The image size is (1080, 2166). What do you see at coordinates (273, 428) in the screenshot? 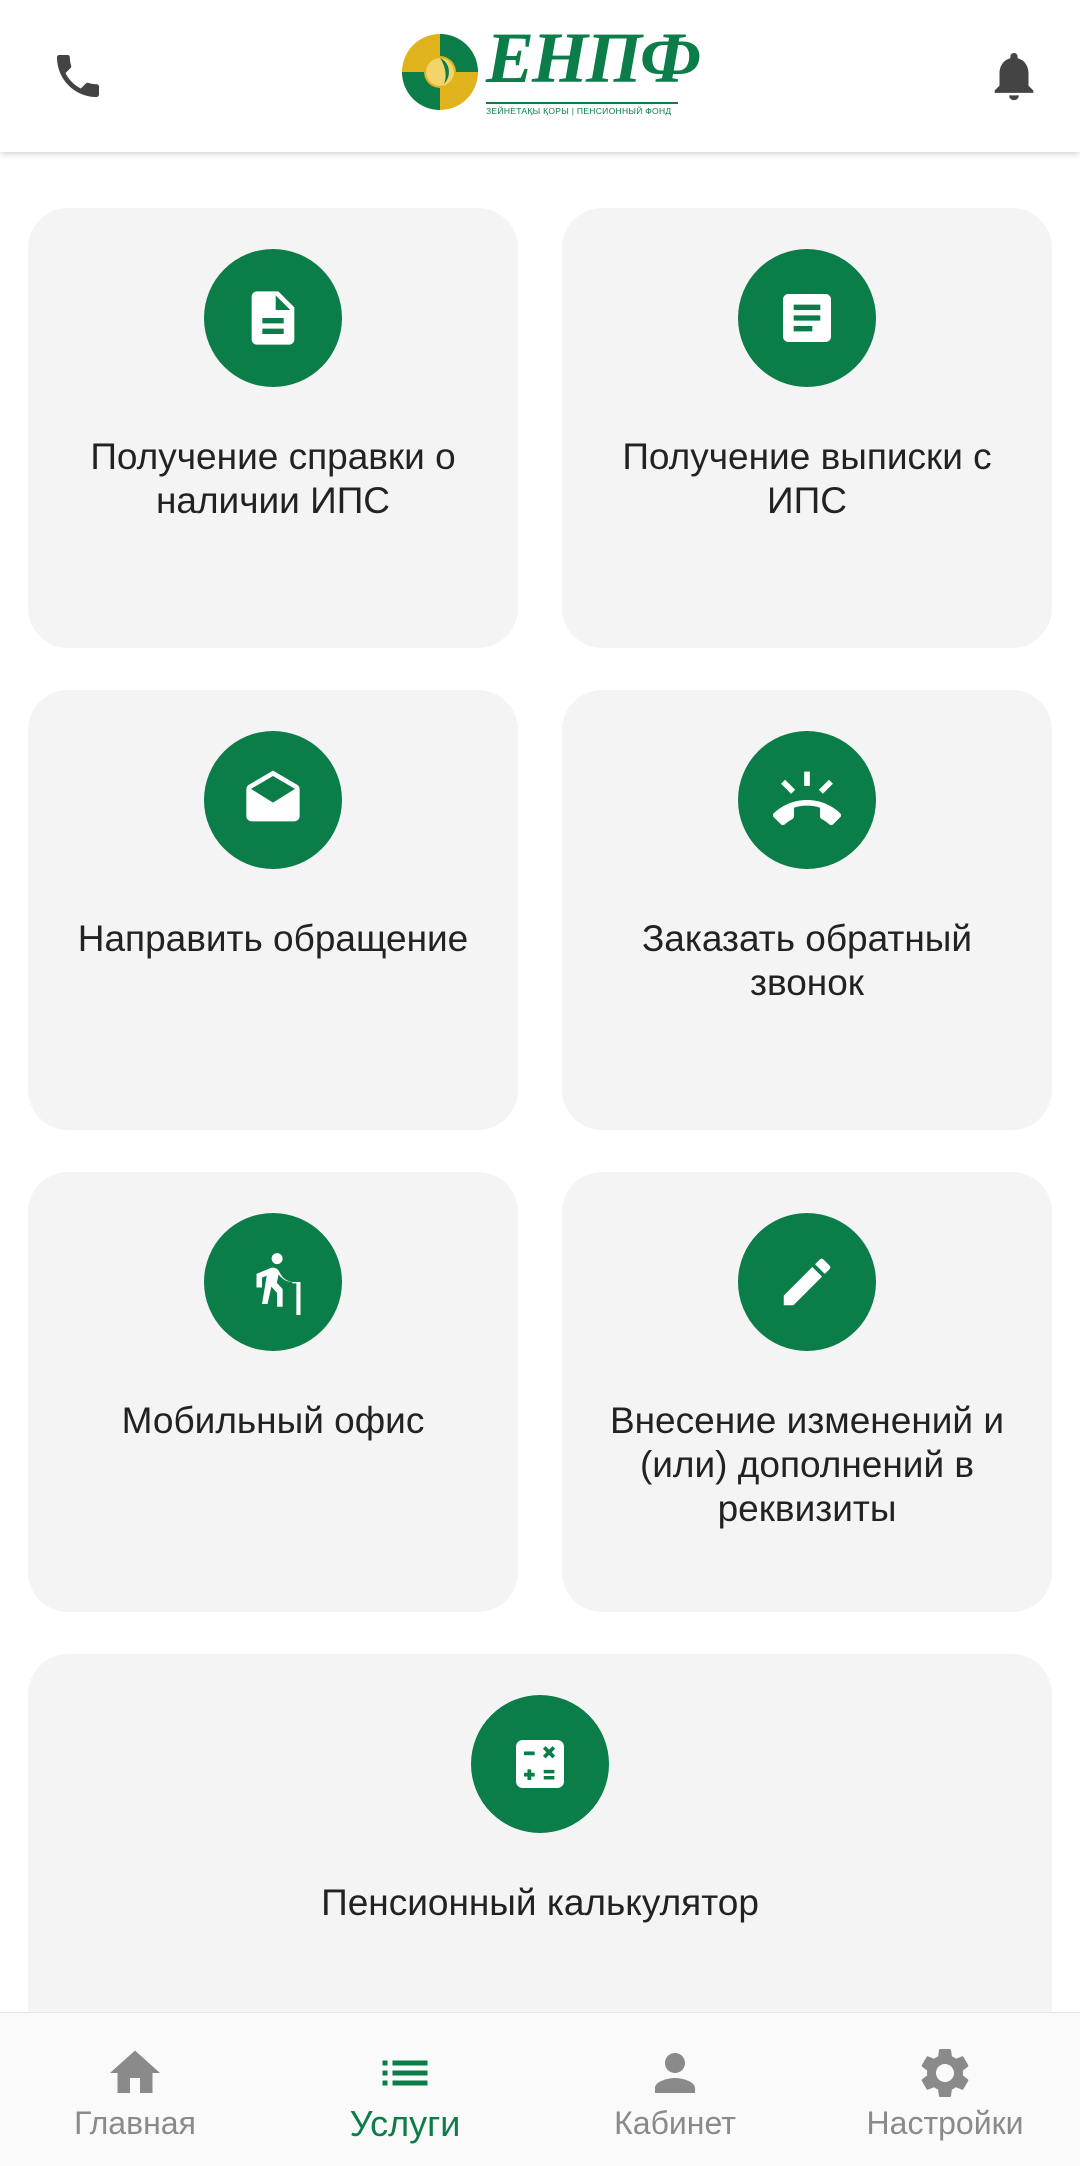
I see `service-card-balance-certificate: Получение справки о наличии ИПС` at bounding box center [273, 428].